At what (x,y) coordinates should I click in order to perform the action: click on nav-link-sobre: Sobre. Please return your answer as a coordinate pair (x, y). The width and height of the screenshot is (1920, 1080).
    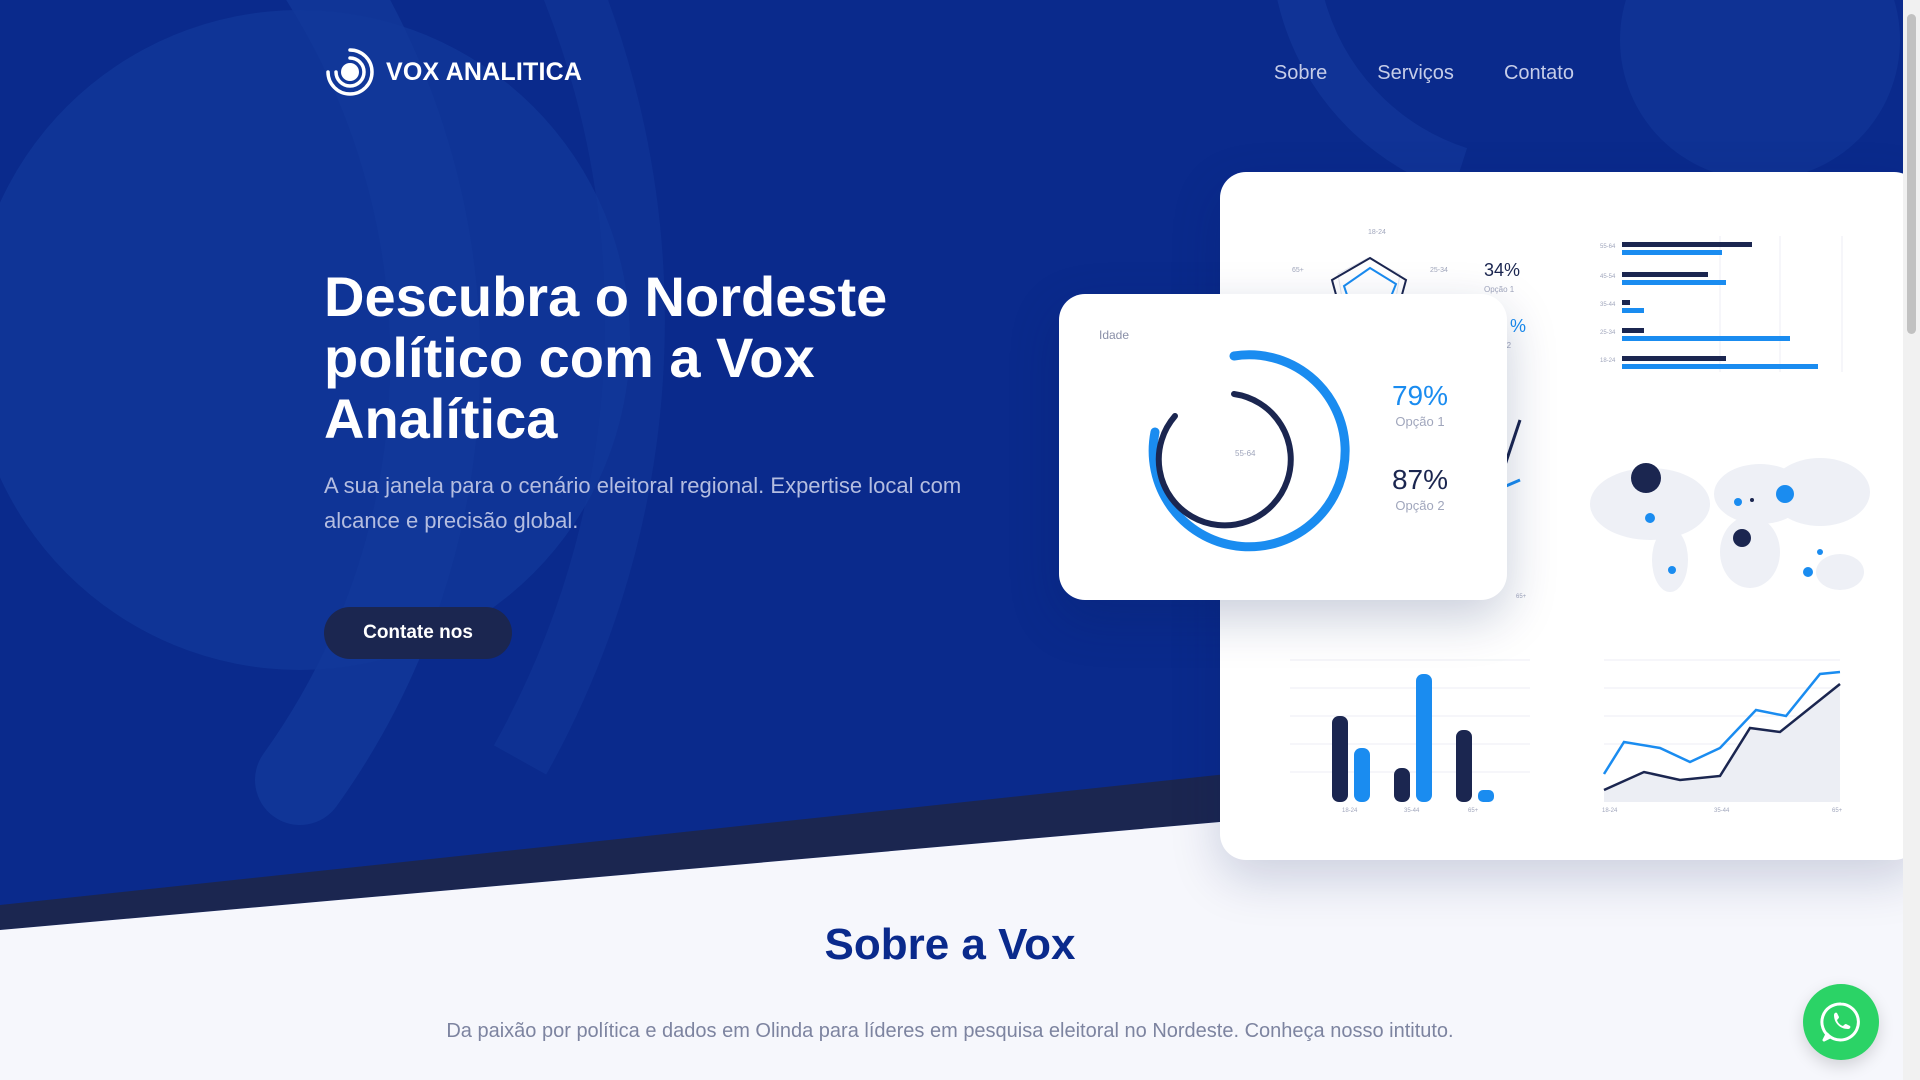
    Looking at the image, I should click on (1300, 73).